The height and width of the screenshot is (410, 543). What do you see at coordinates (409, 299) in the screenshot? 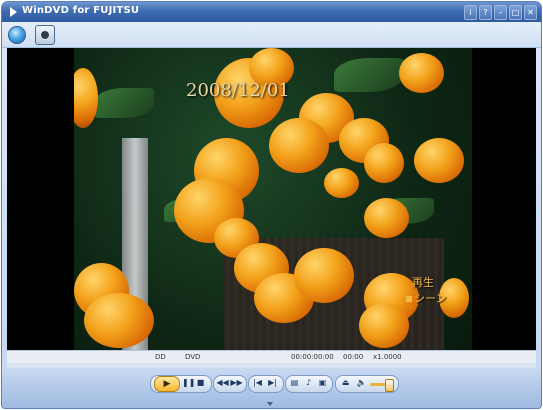
I see `osd-marker-icon` at bounding box center [409, 299].